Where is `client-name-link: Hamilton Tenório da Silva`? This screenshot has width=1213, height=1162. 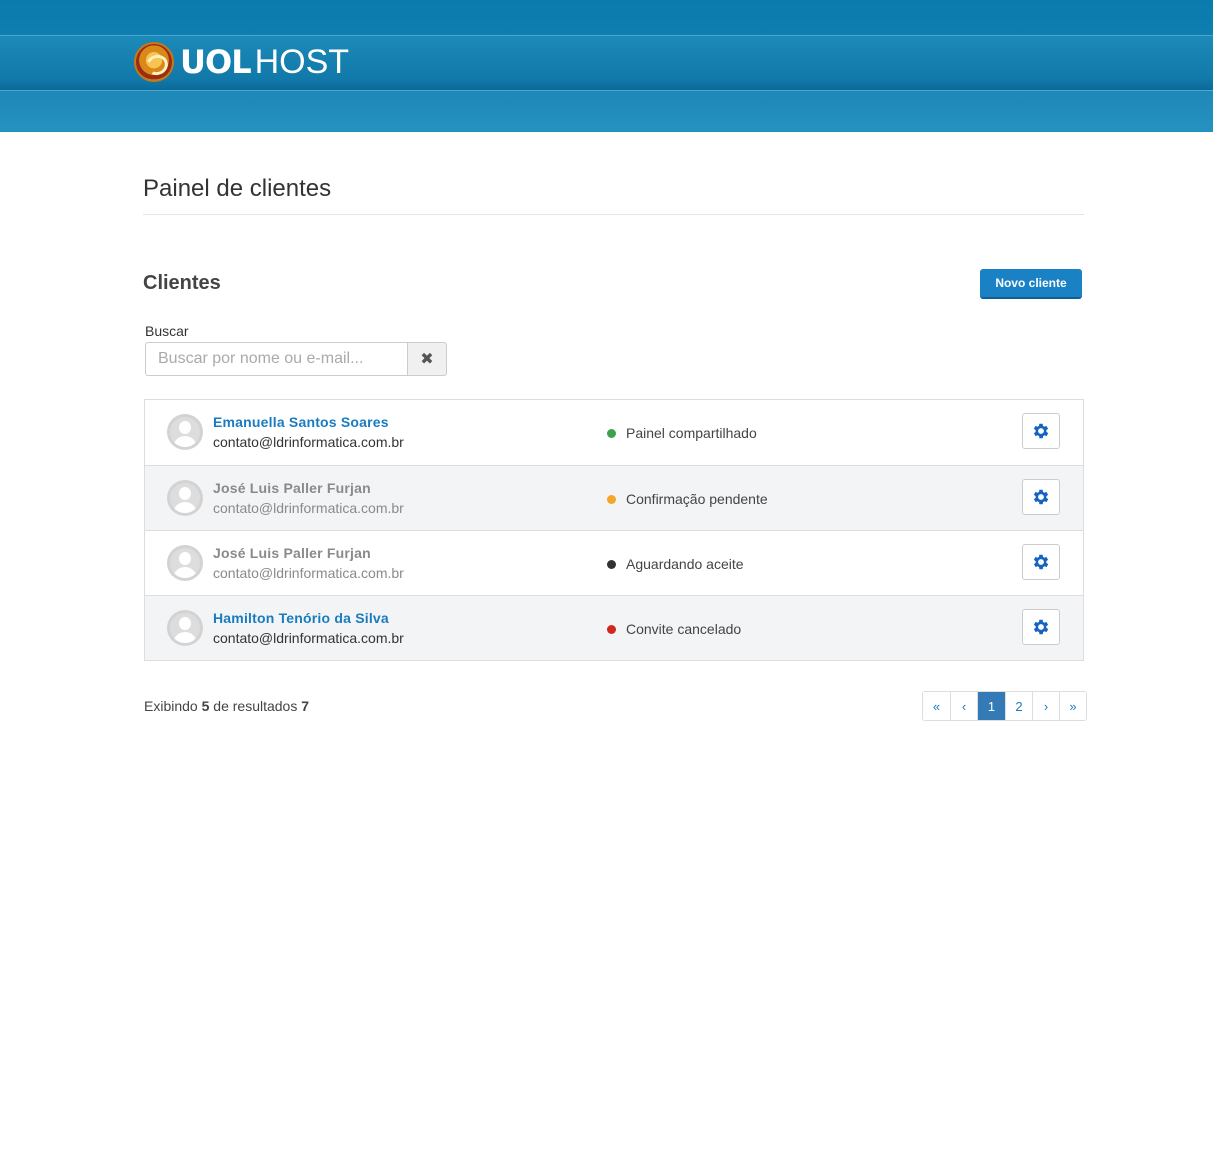 client-name-link: Hamilton Tenório da Silva is located at coordinates (301, 618).